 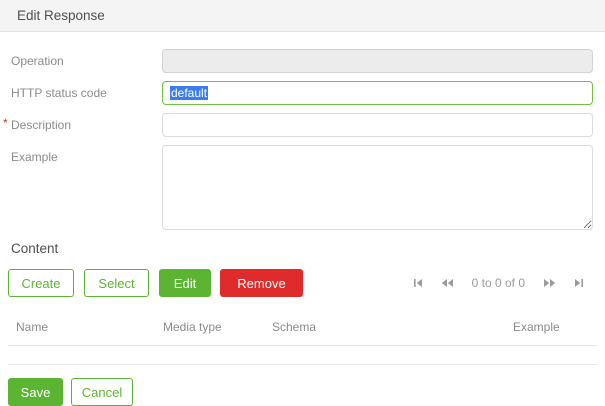 I want to click on http-status-label: HTTP status code, so click(x=59, y=93).